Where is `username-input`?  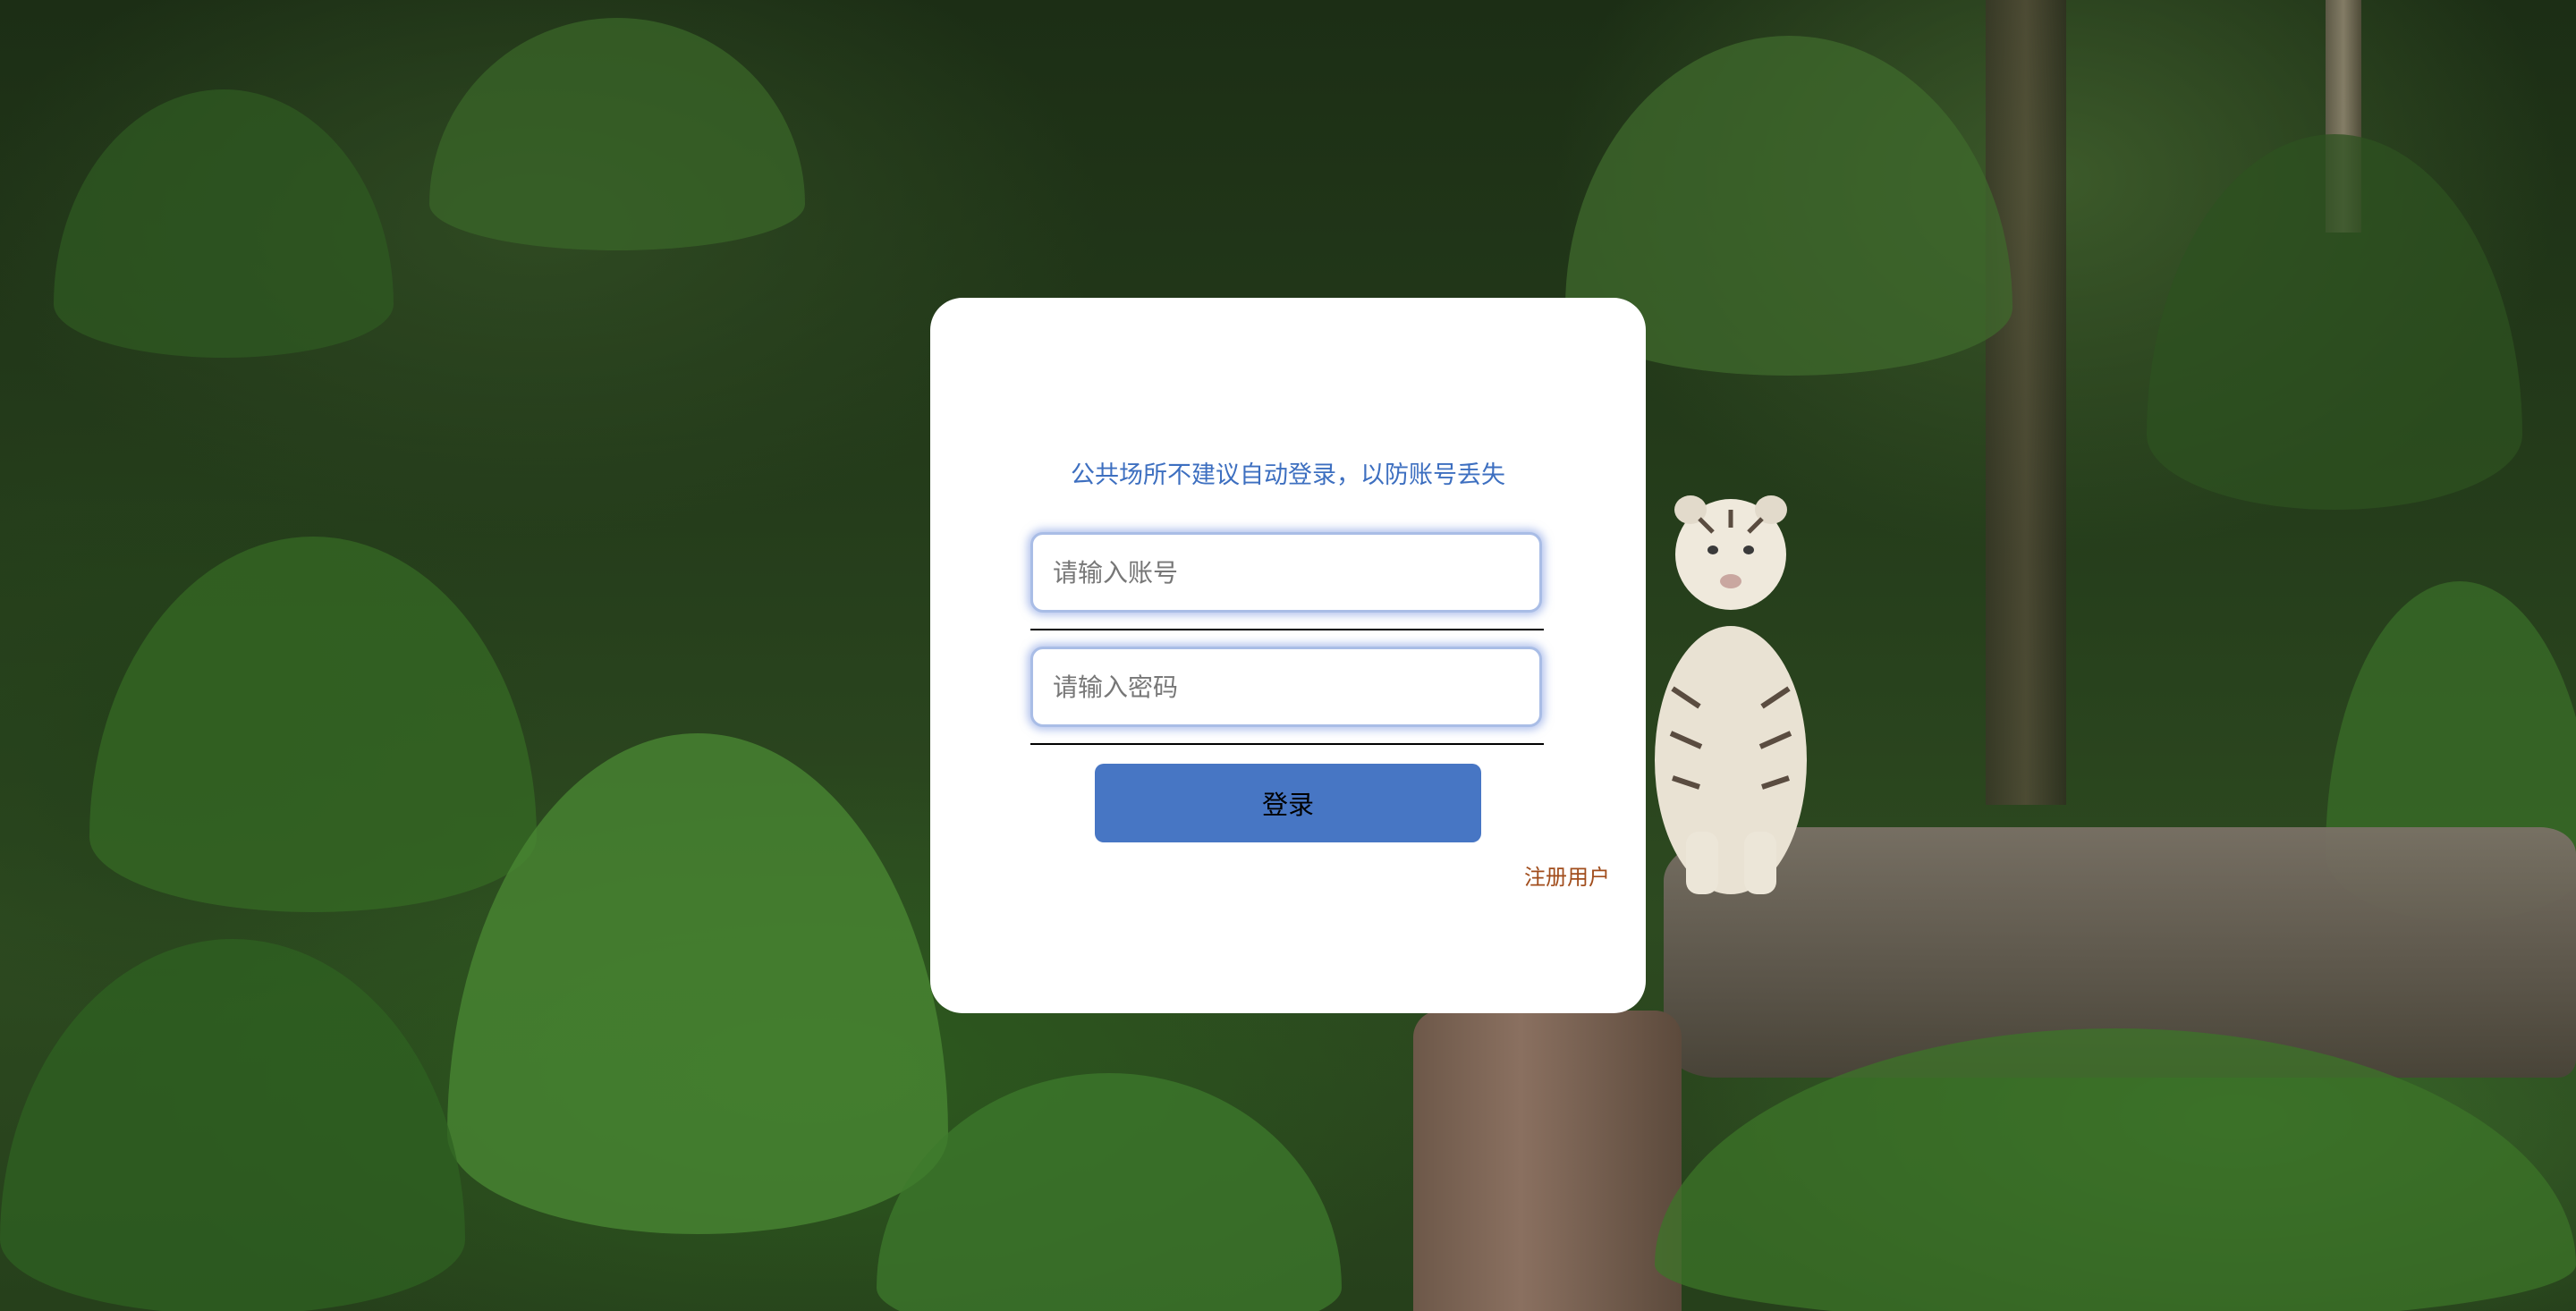 username-input is located at coordinates (1286, 572).